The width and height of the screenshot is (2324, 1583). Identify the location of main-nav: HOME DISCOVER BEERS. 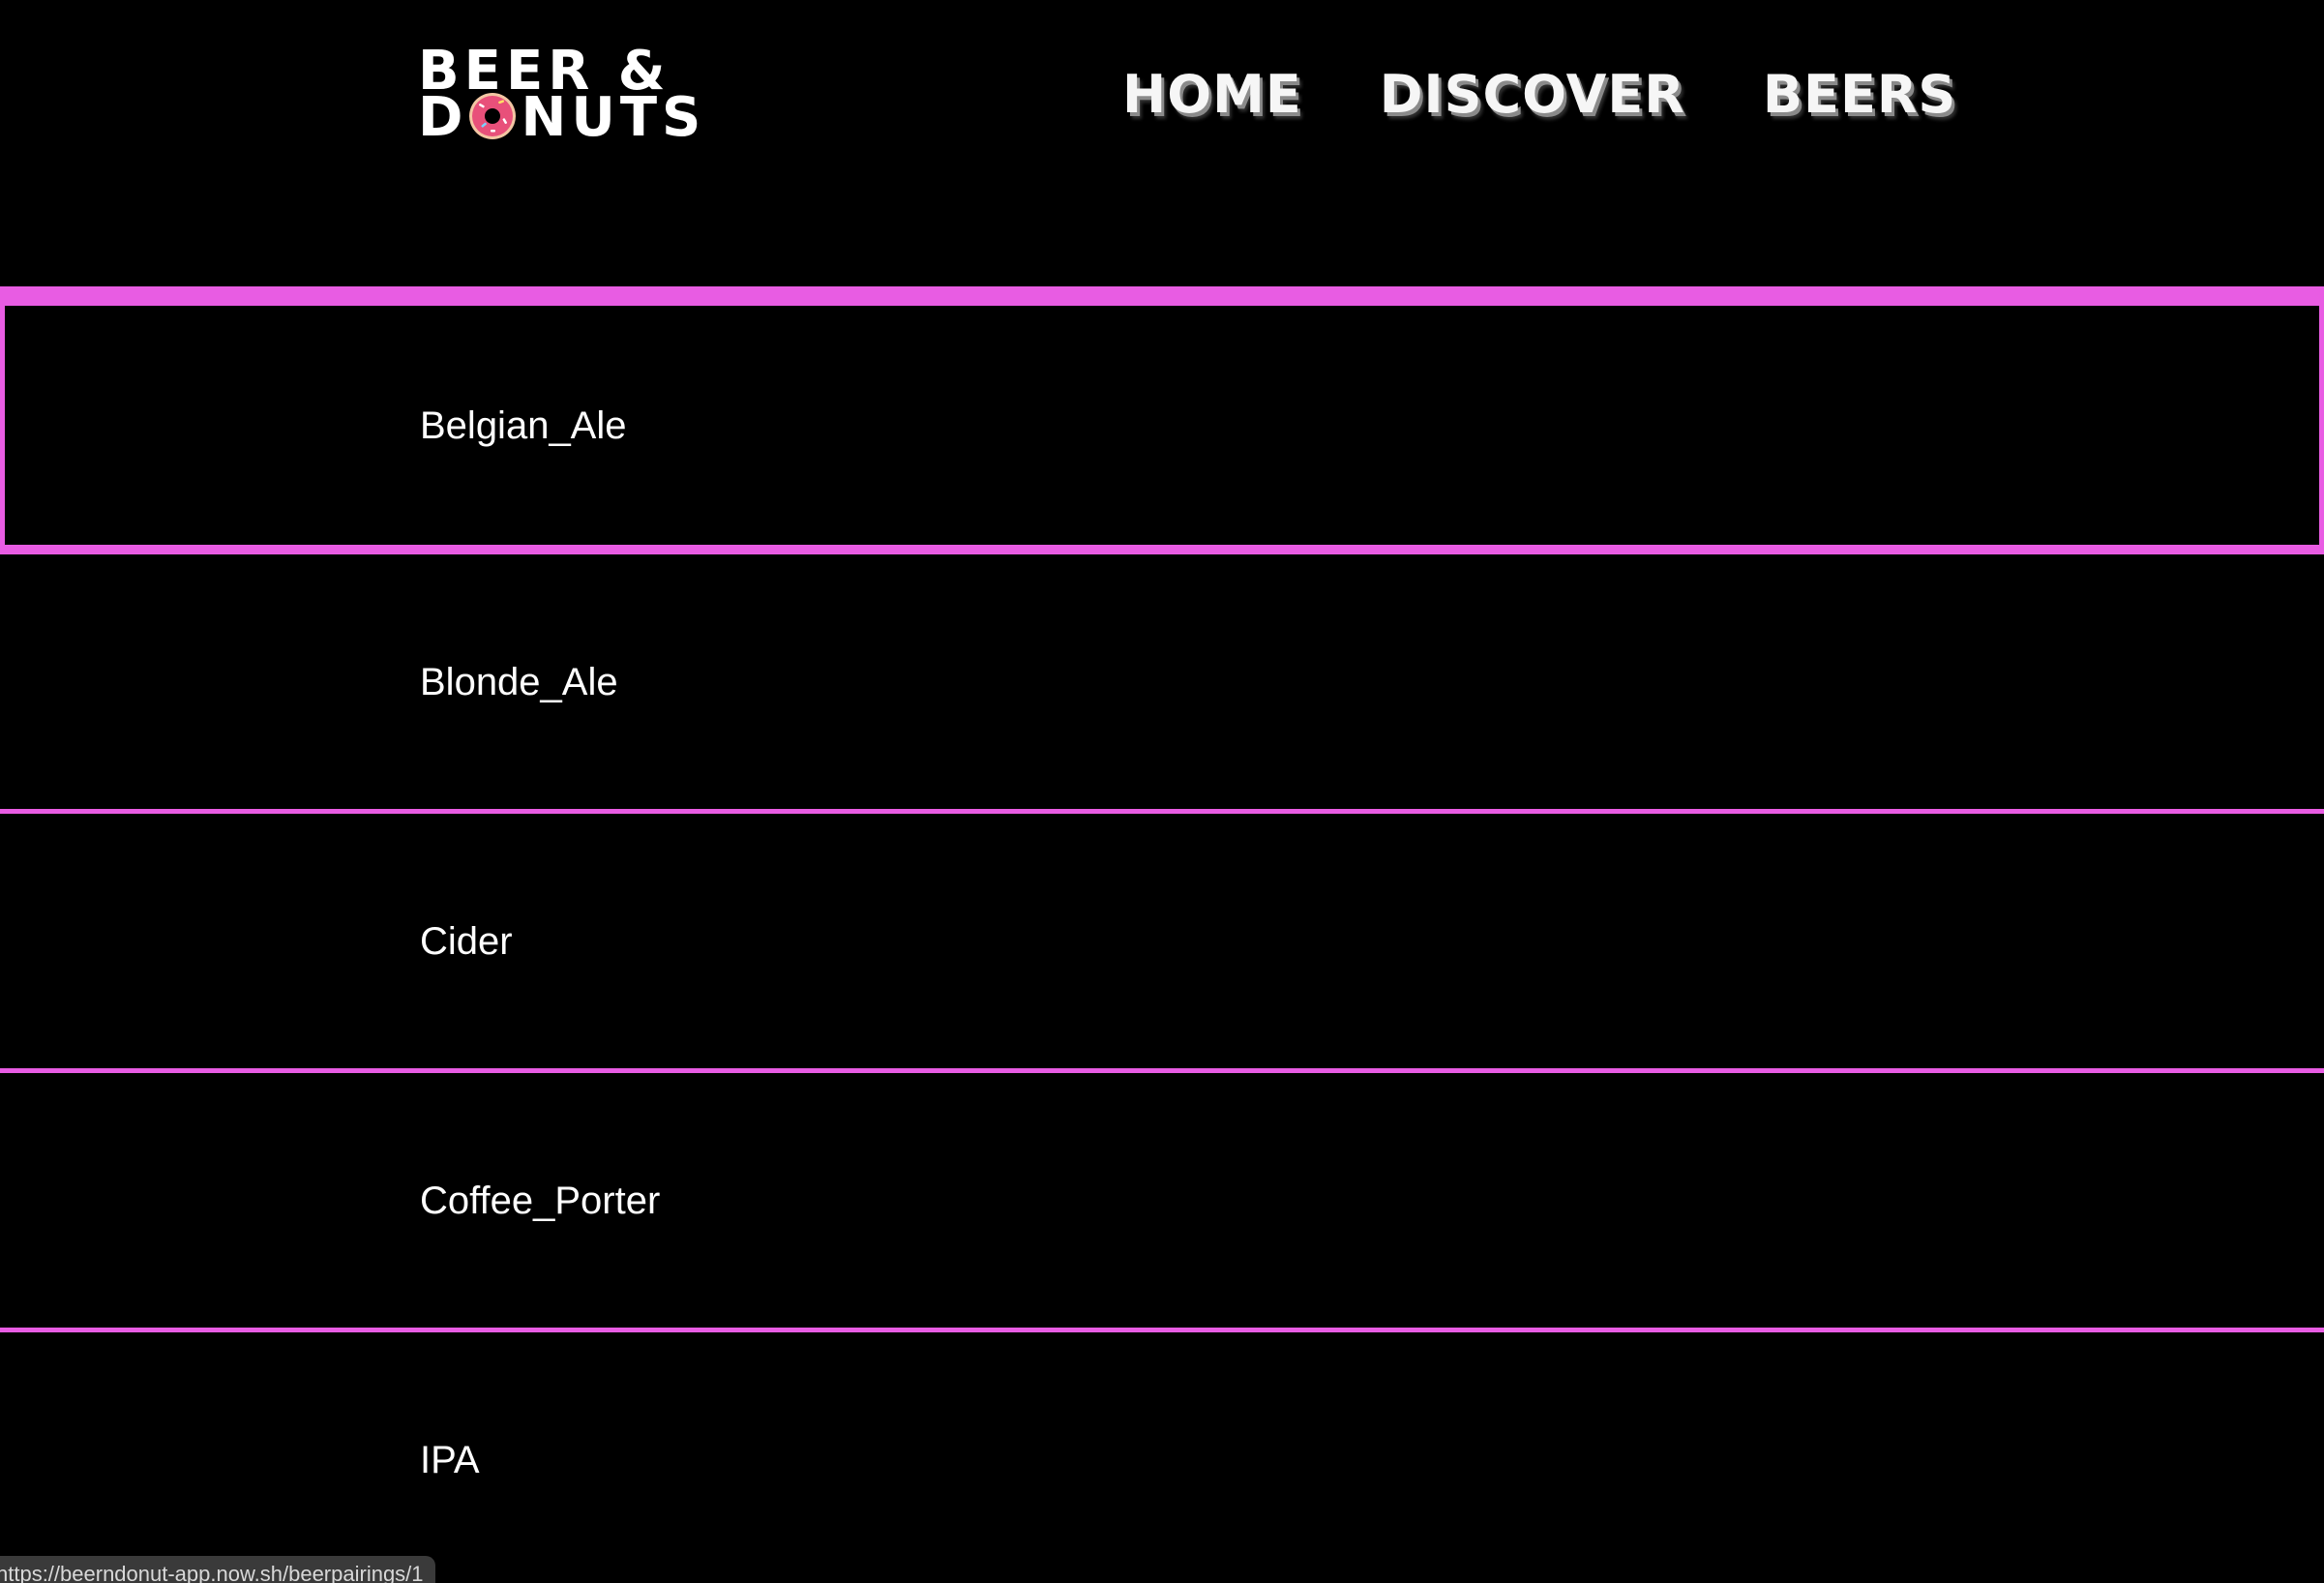
(1539, 95).